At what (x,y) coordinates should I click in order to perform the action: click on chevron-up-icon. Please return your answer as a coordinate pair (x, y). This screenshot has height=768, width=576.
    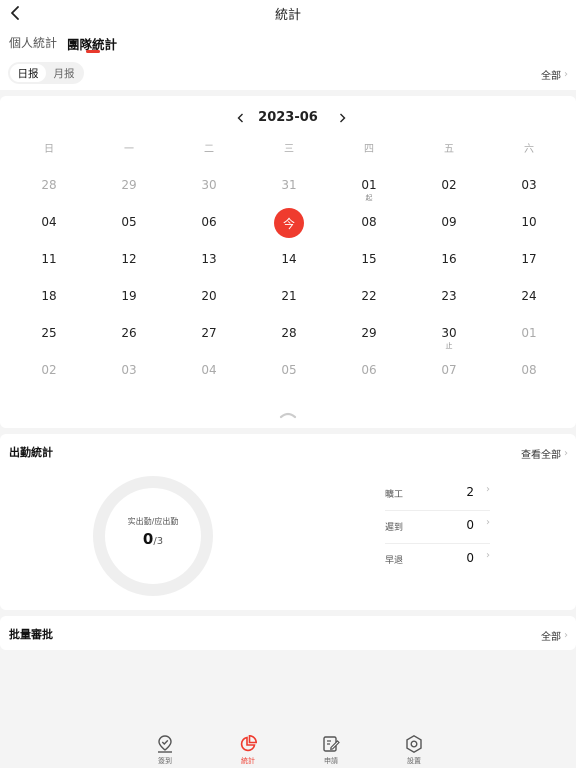
    Looking at the image, I should click on (288, 415).